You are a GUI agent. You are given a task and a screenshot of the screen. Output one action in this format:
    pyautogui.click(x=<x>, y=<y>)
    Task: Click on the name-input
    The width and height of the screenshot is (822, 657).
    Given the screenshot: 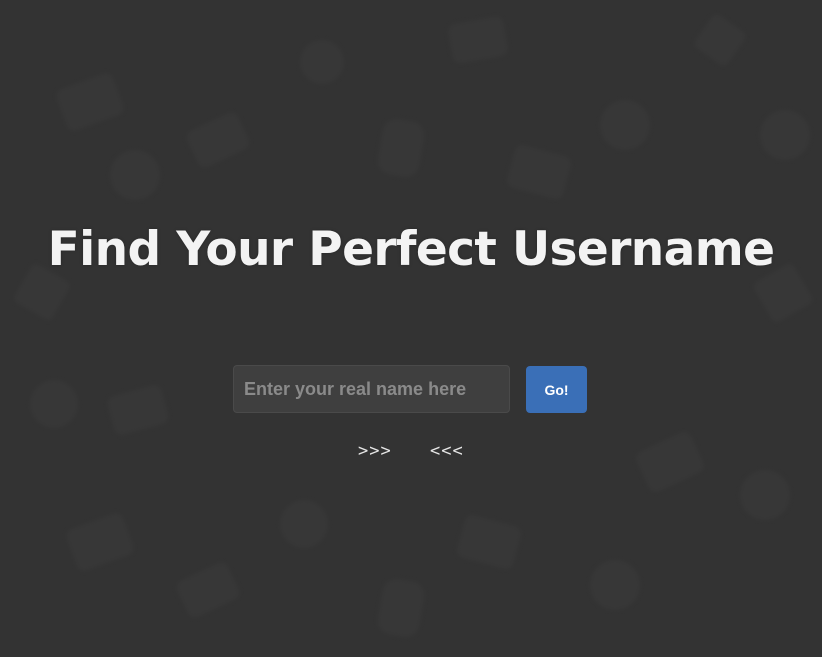 What is the action you would take?
    pyautogui.click(x=371, y=389)
    